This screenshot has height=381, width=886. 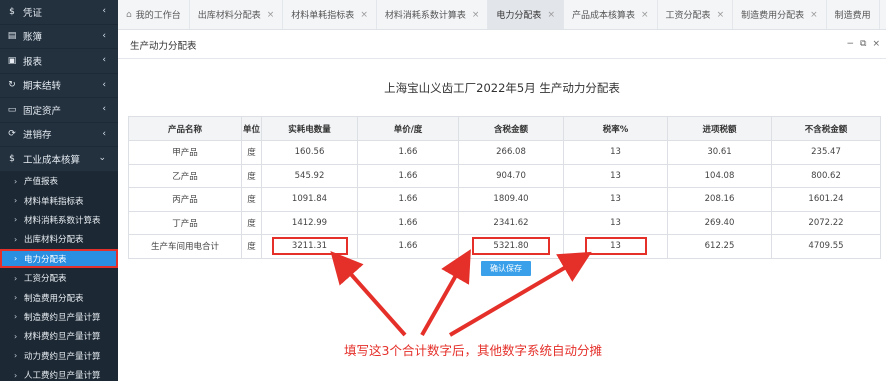 I want to click on dollar-icon: $, so click(x=12, y=11).